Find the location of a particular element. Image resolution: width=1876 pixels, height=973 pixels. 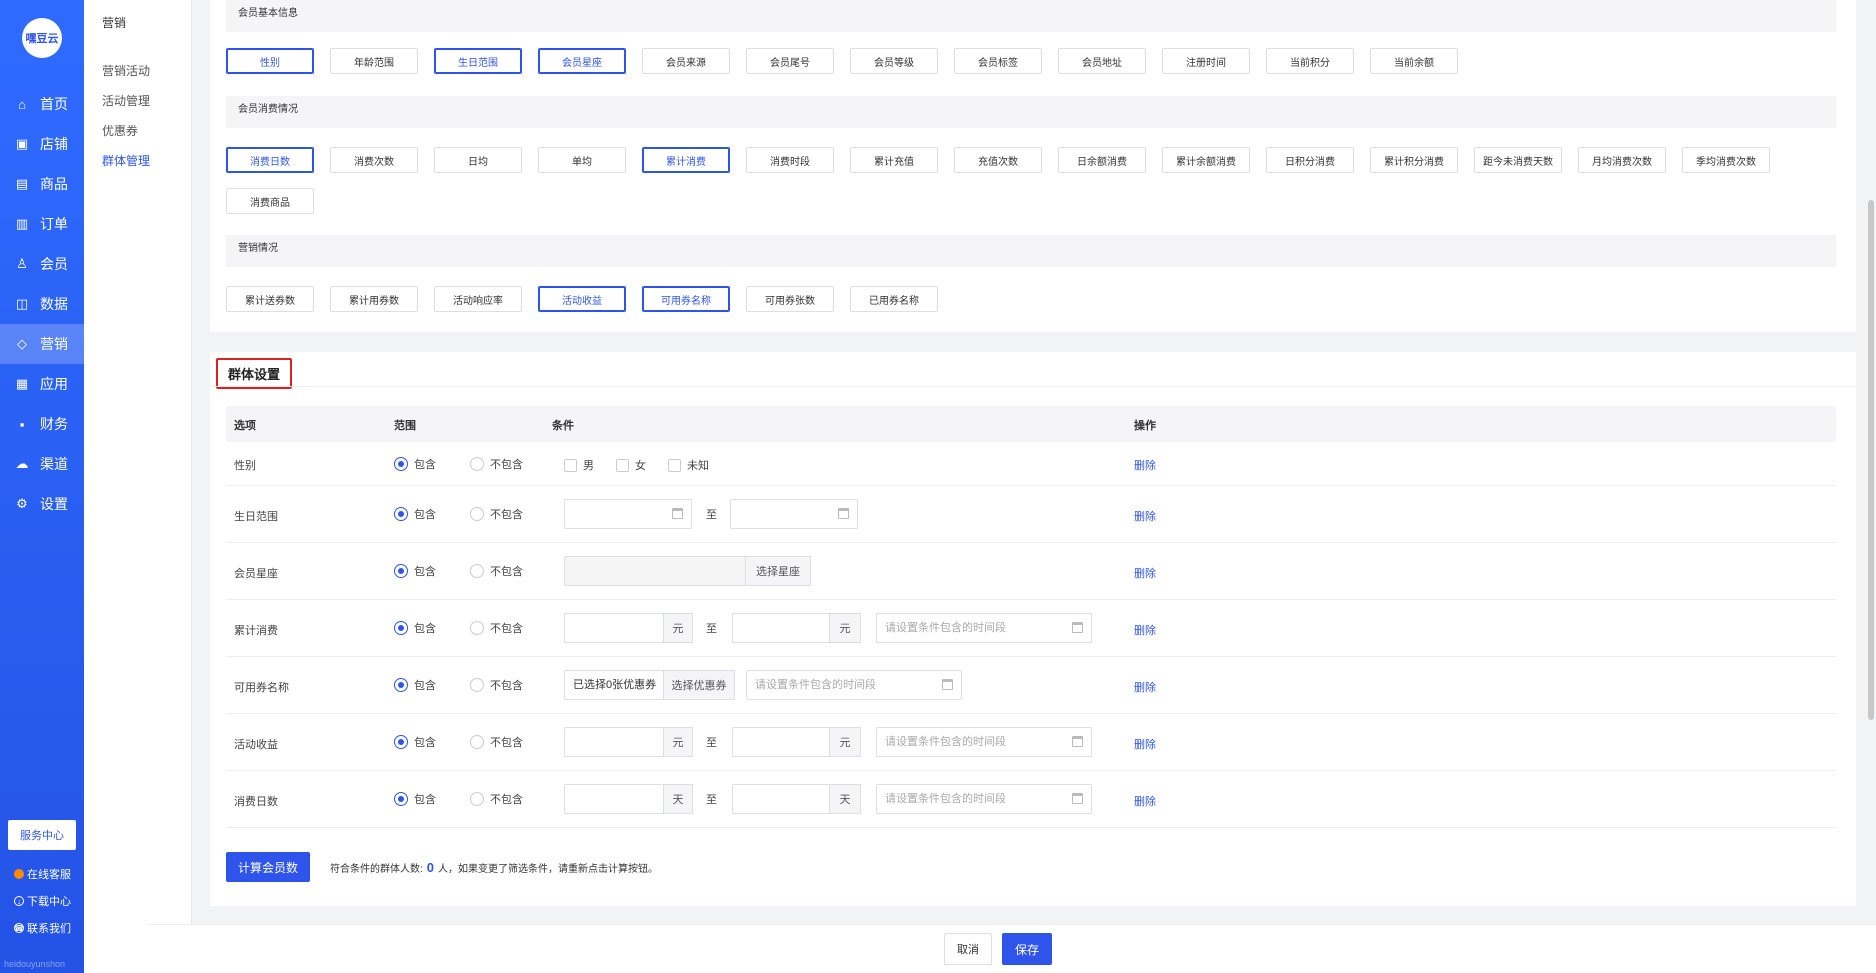

condition-tag: 会员尾号 is located at coordinates (790, 61).